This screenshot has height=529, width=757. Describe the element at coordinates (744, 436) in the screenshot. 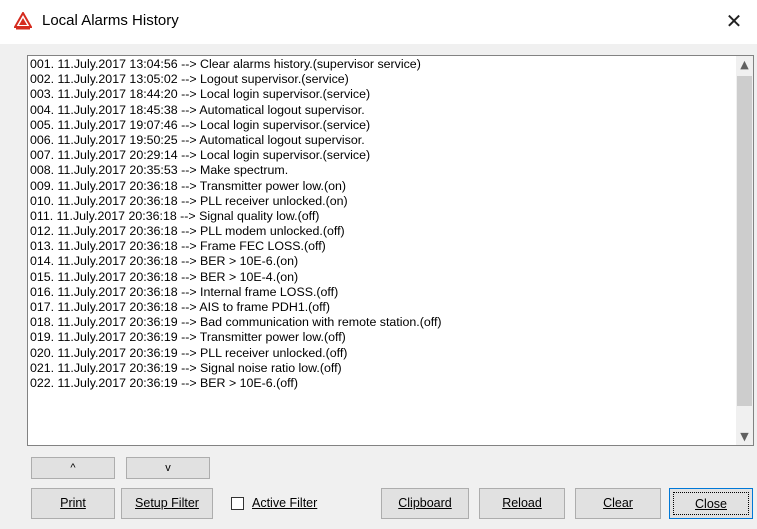

I see `scroll-down-icon: ▼` at that location.